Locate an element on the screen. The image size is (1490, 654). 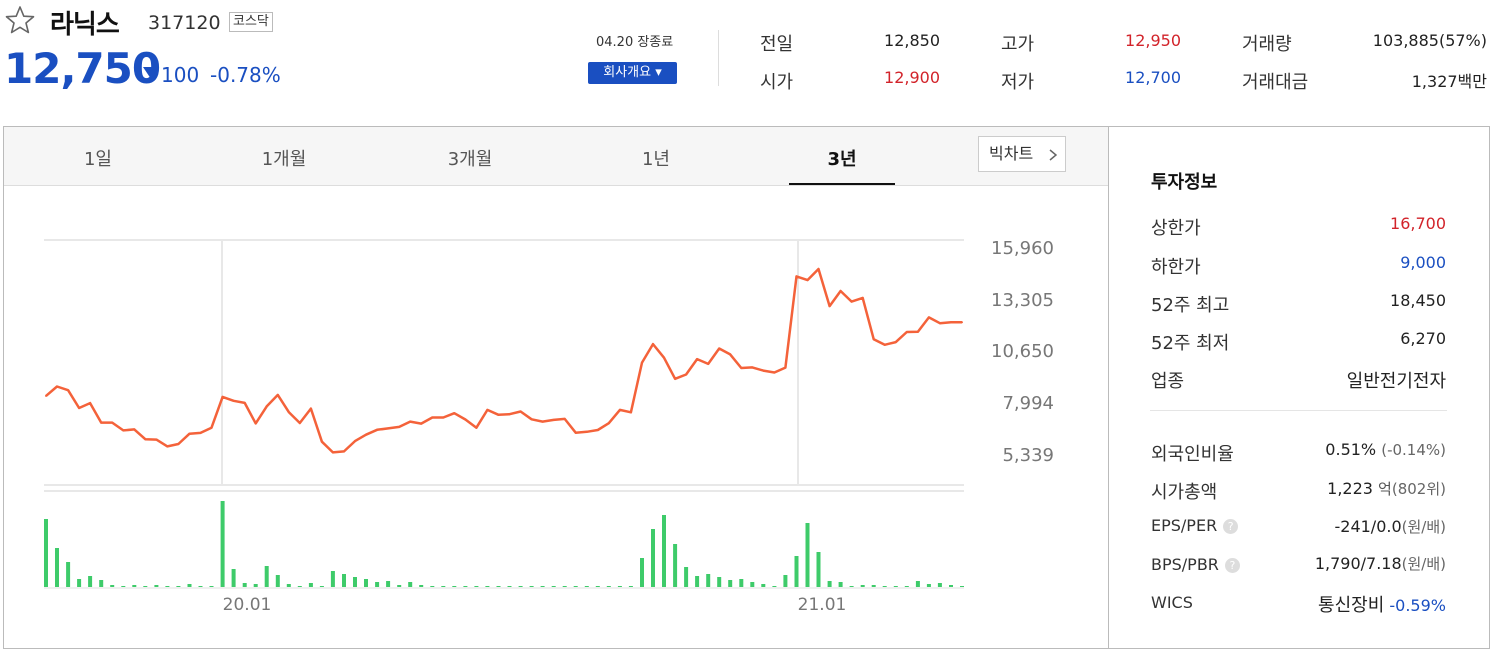
tab-3month: 3개월 is located at coordinates (470, 158).